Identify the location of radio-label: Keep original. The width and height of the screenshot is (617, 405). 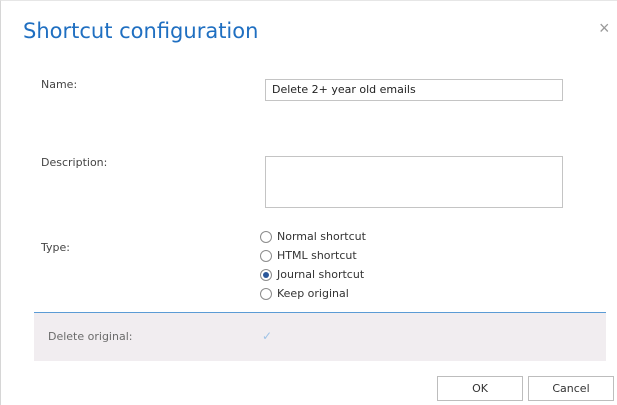
(313, 293).